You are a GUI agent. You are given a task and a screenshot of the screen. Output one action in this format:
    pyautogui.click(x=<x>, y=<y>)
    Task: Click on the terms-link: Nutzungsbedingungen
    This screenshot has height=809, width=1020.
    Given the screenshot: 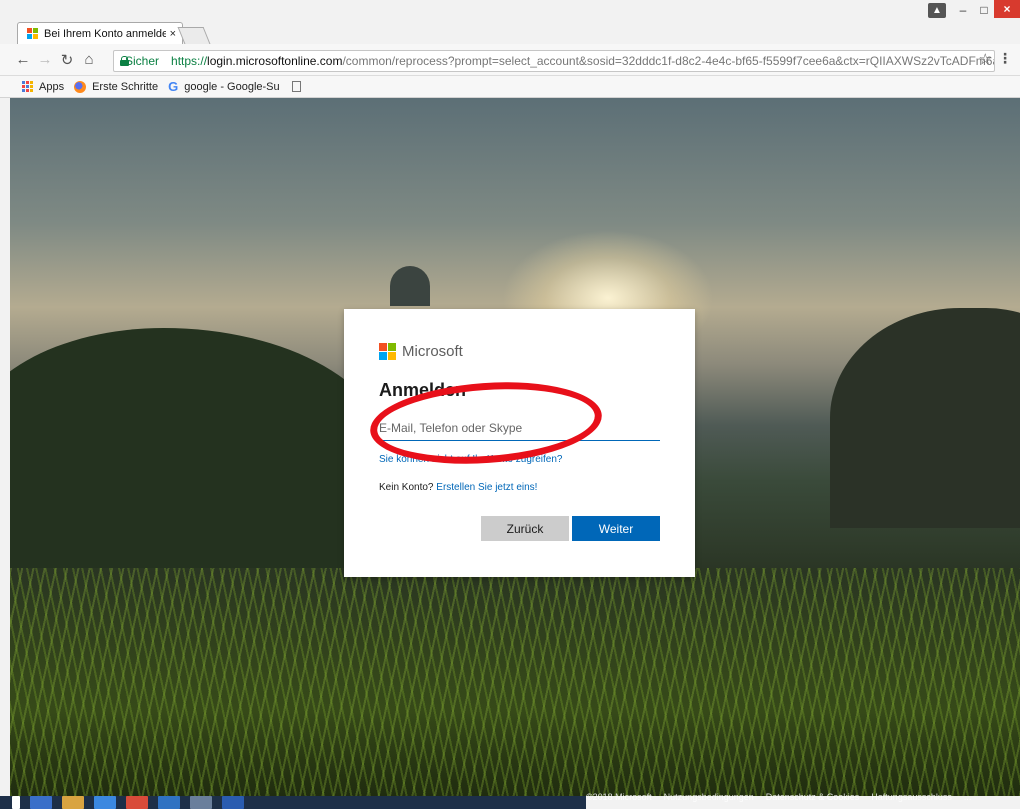 What is the action you would take?
    pyautogui.click(x=709, y=797)
    